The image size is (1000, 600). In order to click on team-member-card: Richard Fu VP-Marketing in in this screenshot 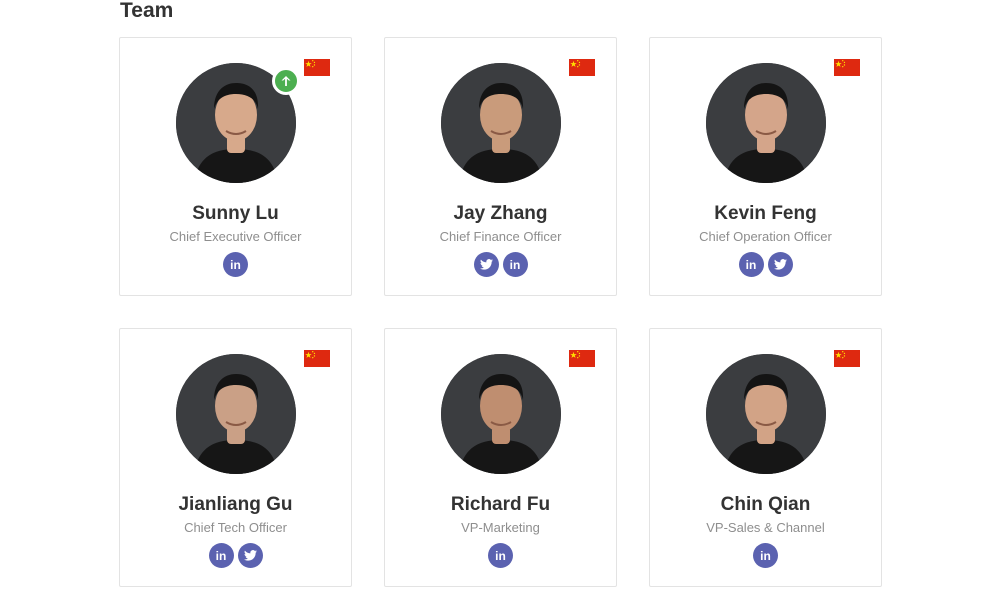, I will do `click(500, 457)`.